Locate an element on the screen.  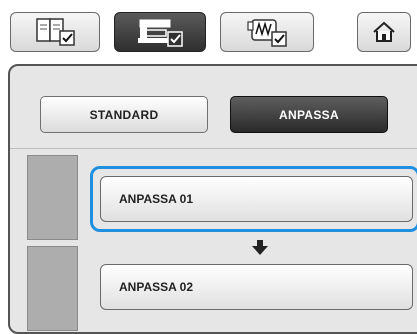
sewing-button is located at coordinates (267, 32).